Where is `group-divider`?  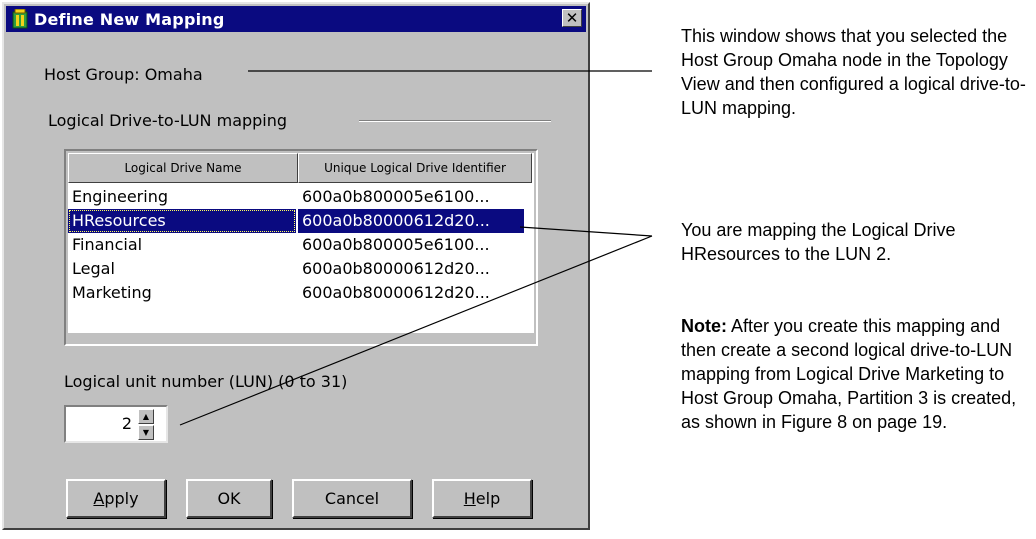 group-divider is located at coordinates (455, 121).